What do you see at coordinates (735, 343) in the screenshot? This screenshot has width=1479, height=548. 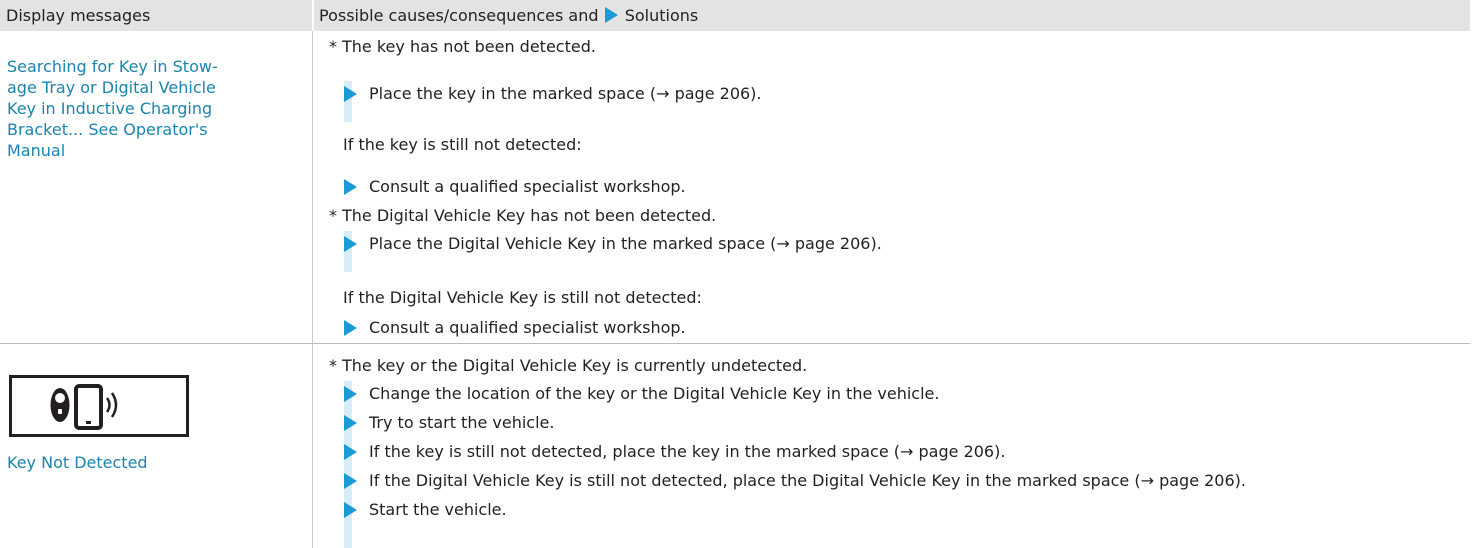 I see `row-divider` at bounding box center [735, 343].